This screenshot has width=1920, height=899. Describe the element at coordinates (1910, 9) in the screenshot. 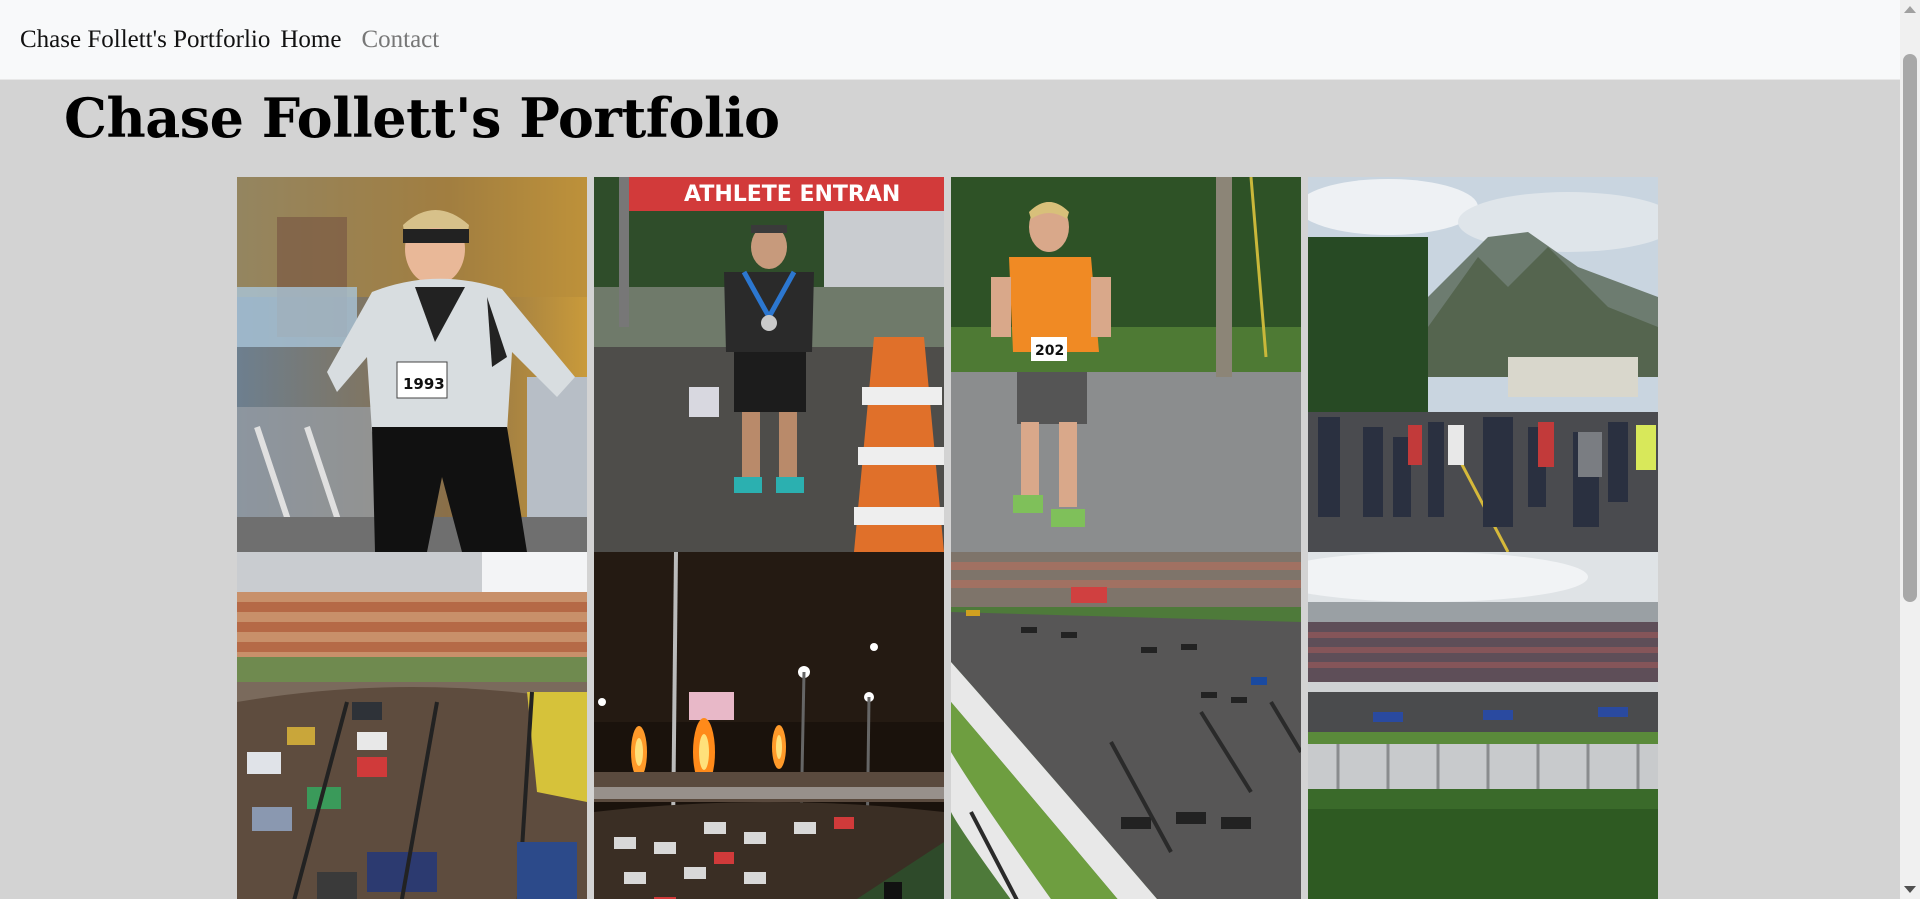

I see `scroll-up-icon` at that location.